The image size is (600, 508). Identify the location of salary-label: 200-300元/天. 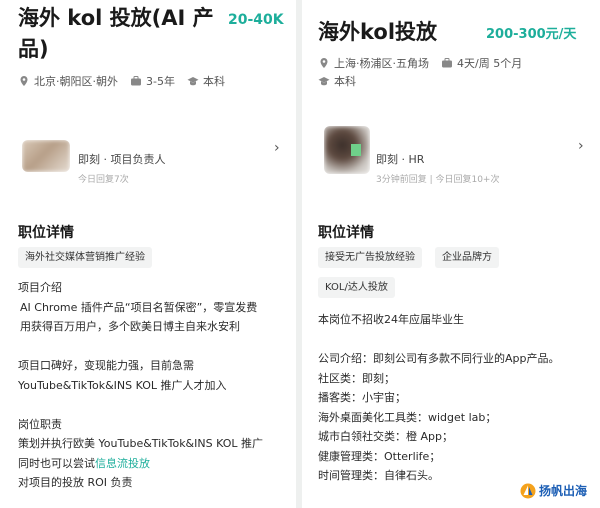
(531, 34).